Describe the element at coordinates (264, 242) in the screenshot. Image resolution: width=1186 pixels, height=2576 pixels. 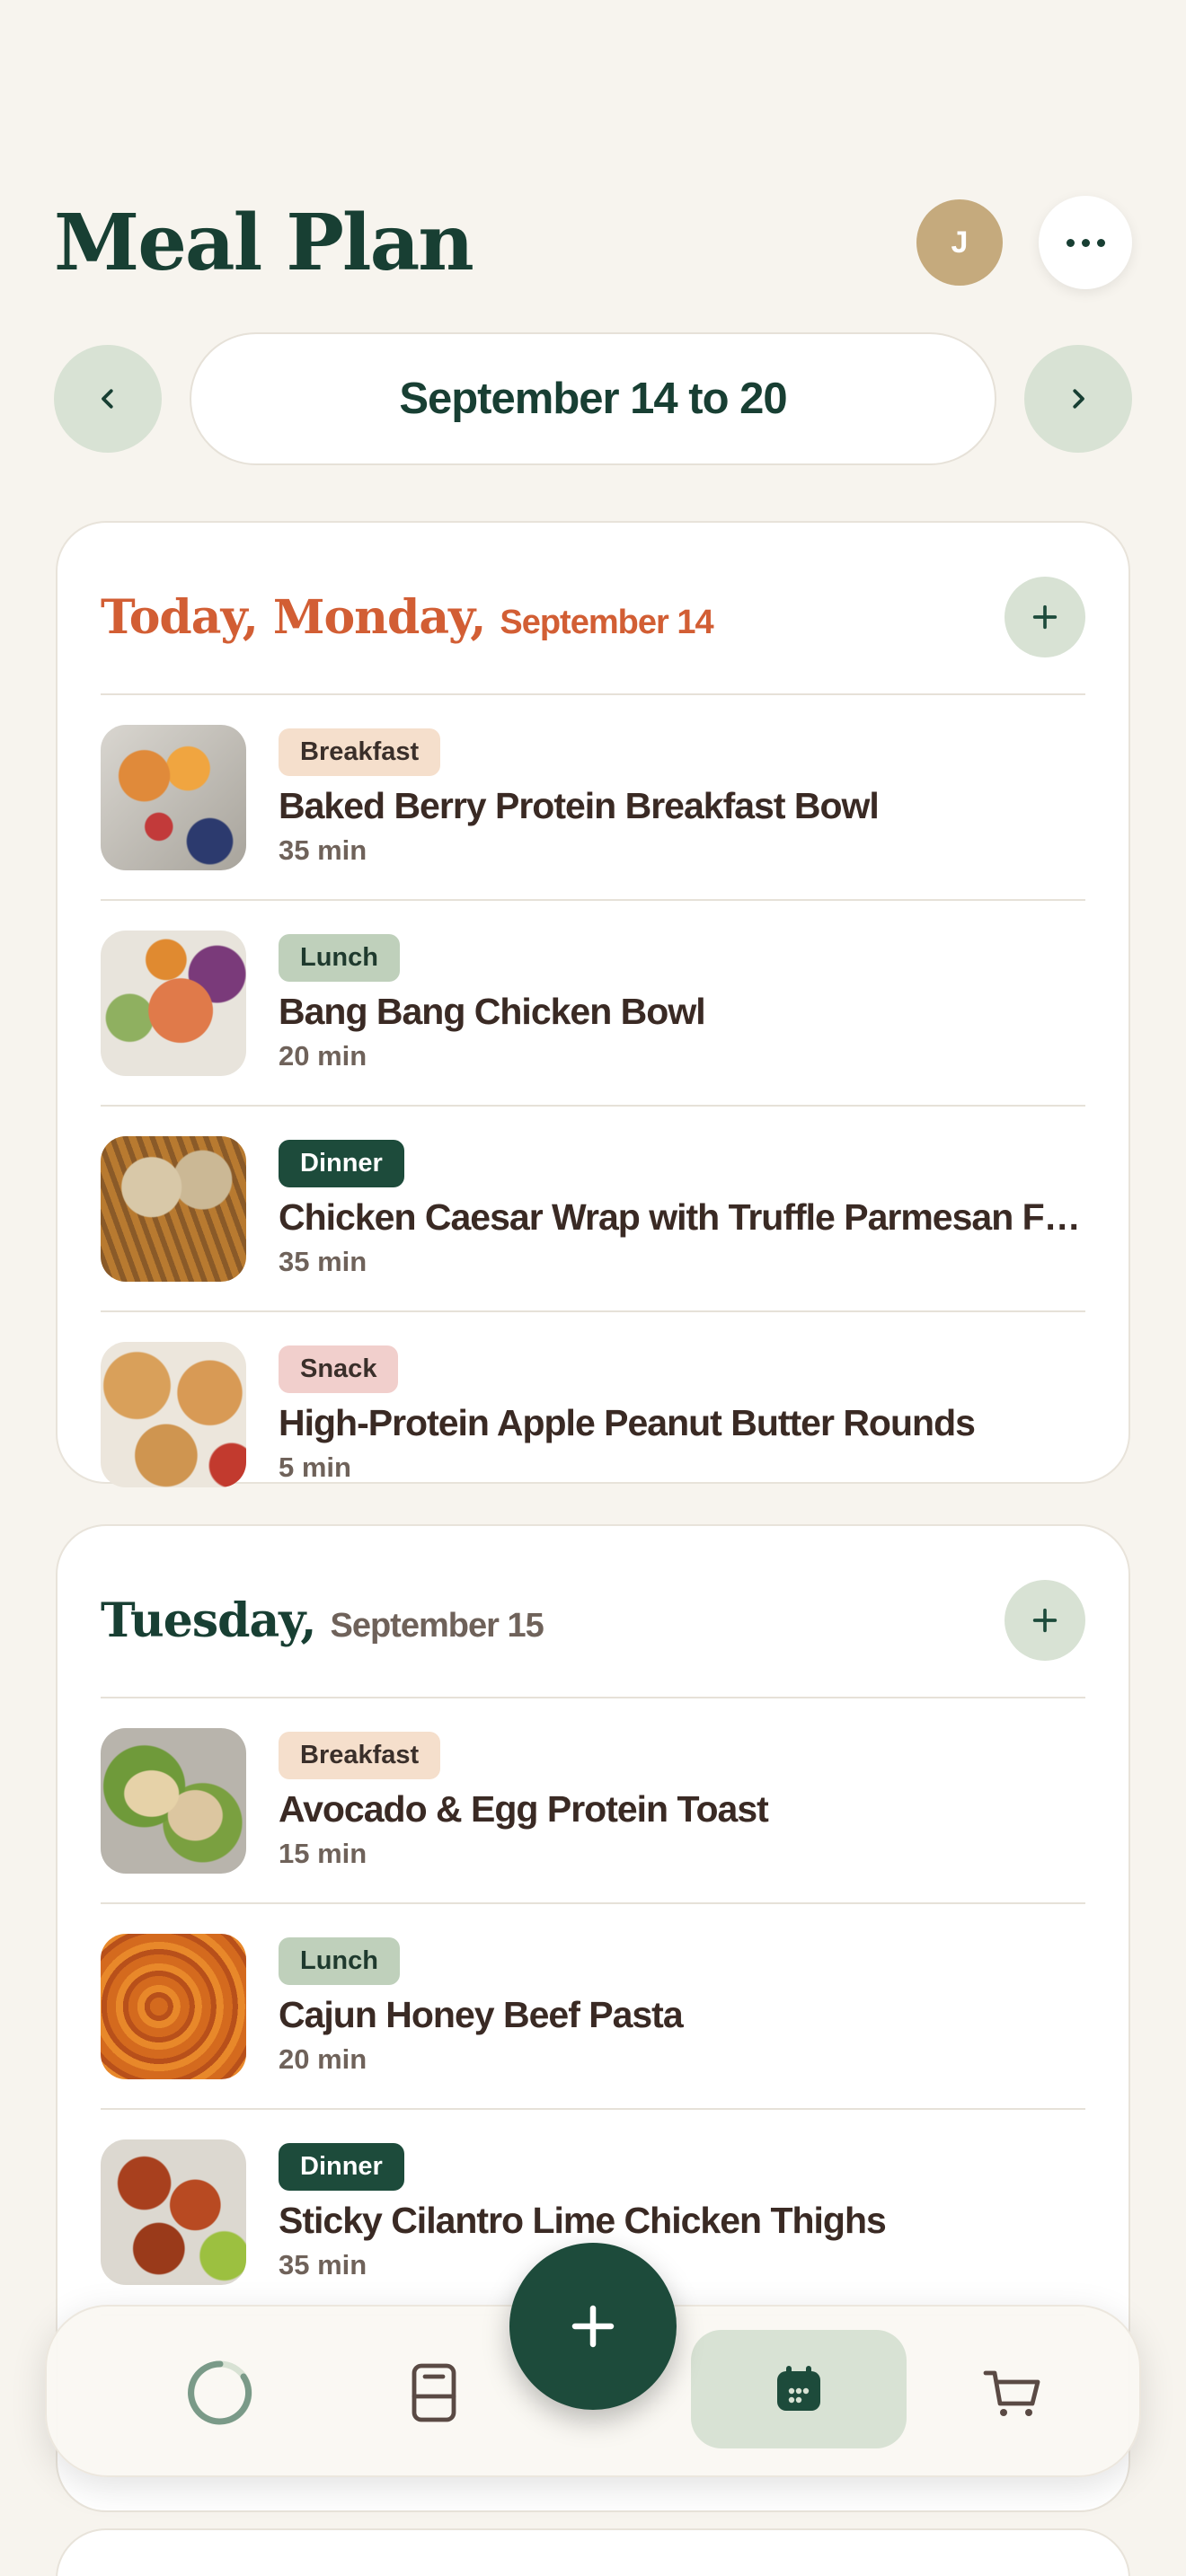
I see `page-title: Meal Plan` at that location.